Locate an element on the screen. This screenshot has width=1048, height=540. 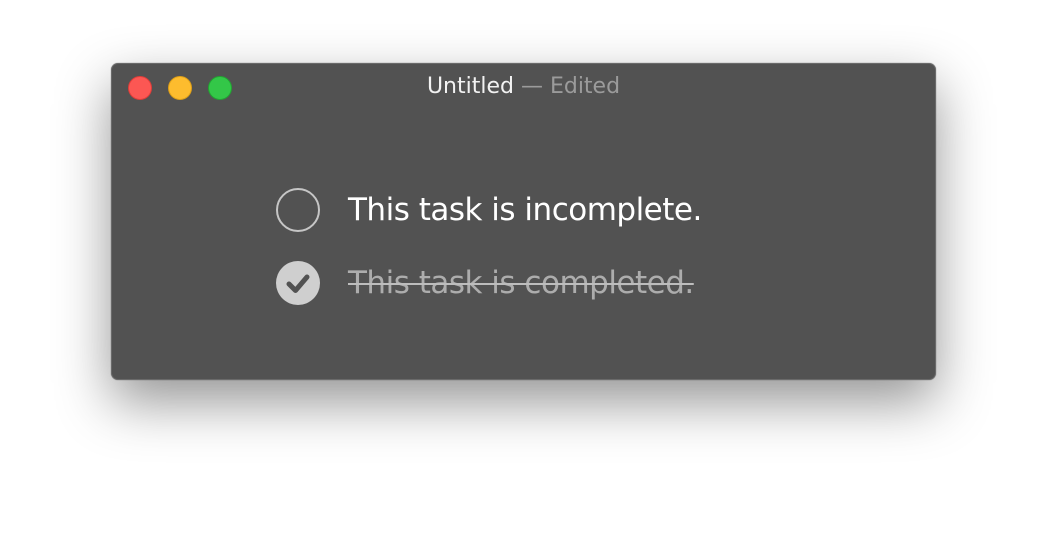
edited-status: — Edited is located at coordinates (567, 86).